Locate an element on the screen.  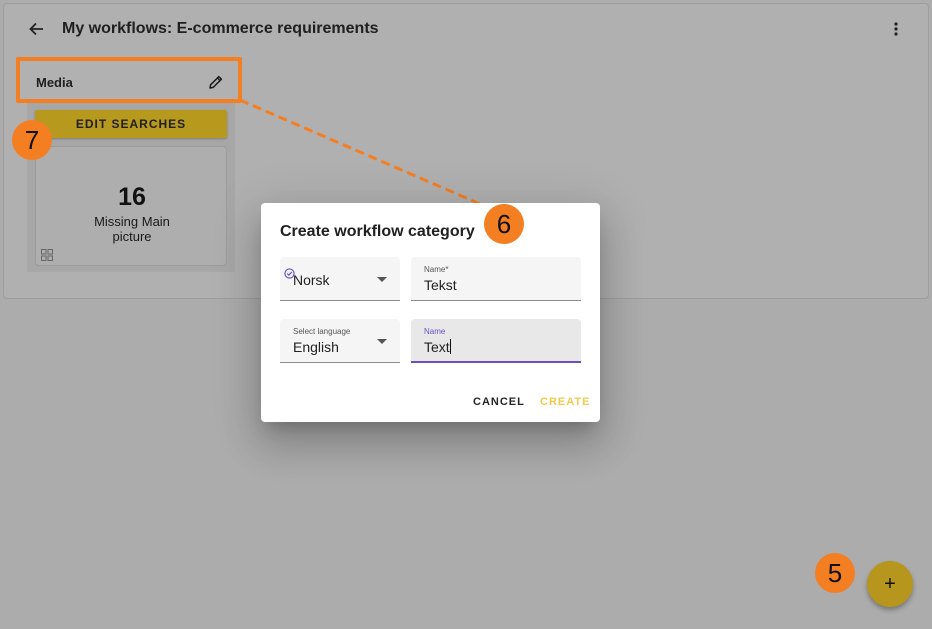
dialog-title: Create workflow category is located at coordinates (377, 231).